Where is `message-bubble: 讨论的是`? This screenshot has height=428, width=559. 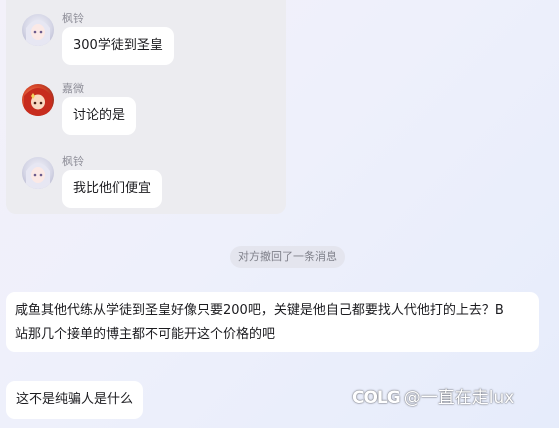 message-bubble: 讨论的是 is located at coordinates (99, 116).